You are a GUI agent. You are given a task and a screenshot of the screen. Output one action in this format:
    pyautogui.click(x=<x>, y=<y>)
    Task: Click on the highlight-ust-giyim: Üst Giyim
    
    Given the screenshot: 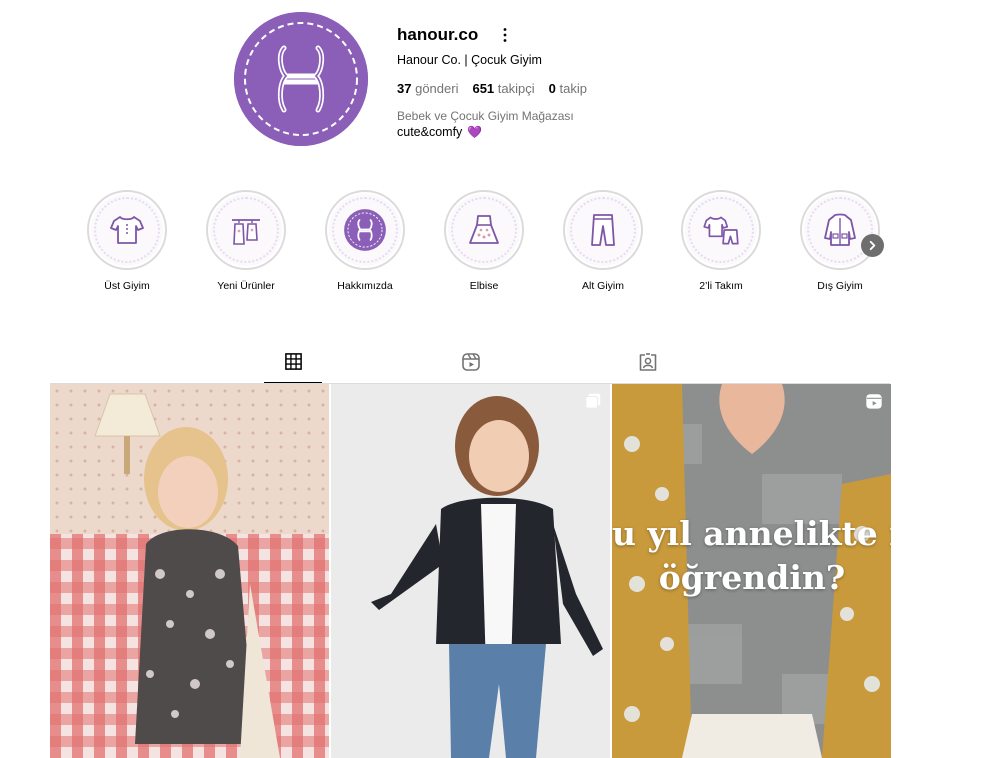 What is the action you would take?
    pyautogui.click(x=127, y=241)
    